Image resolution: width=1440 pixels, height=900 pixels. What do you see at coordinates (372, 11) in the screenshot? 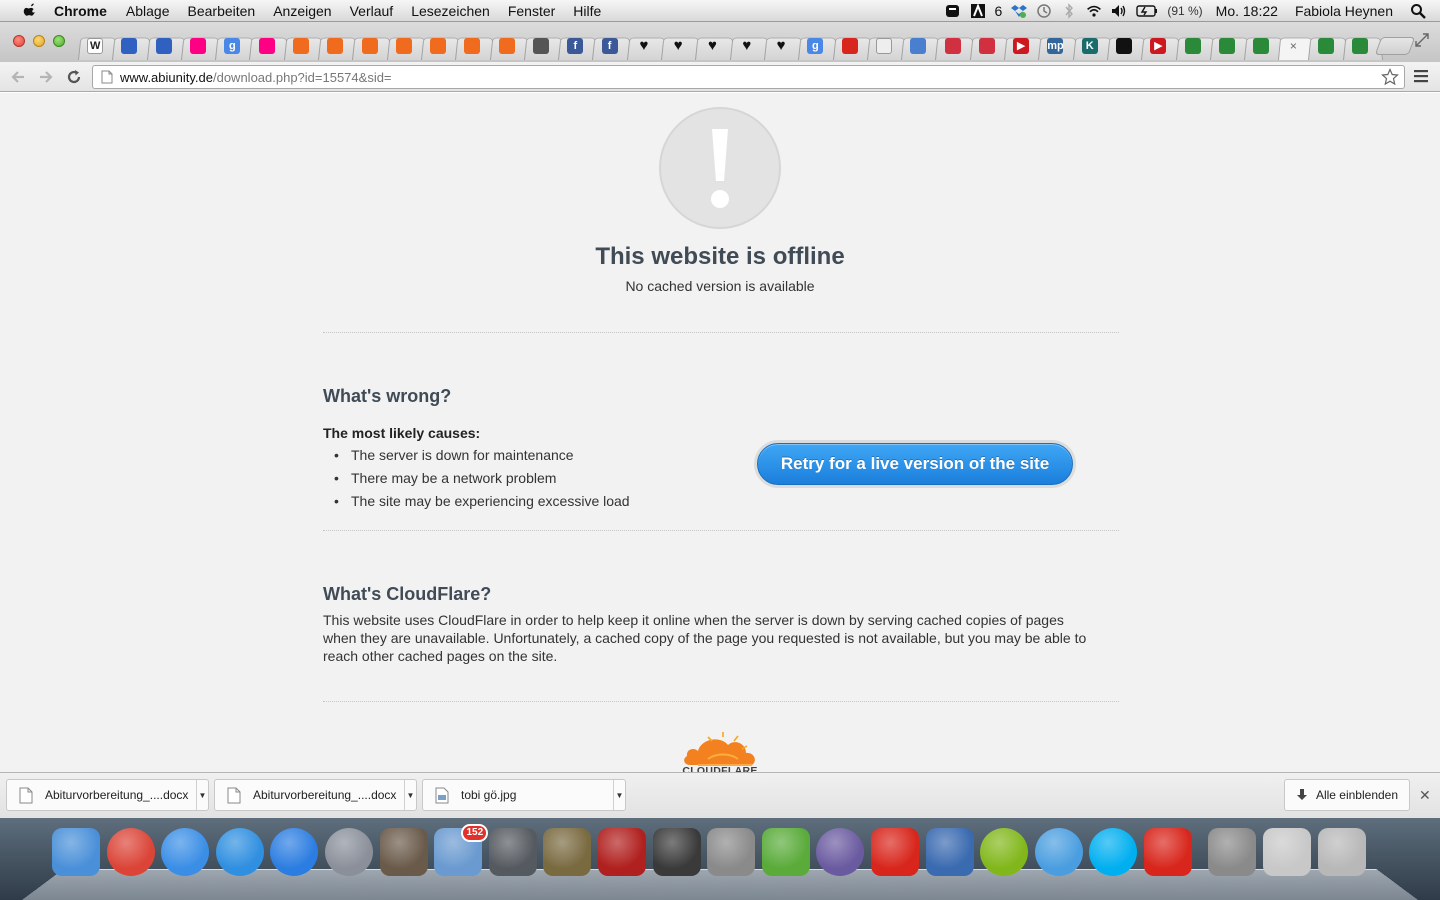
I see `menu-verlauf: Verlauf` at bounding box center [372, 11].